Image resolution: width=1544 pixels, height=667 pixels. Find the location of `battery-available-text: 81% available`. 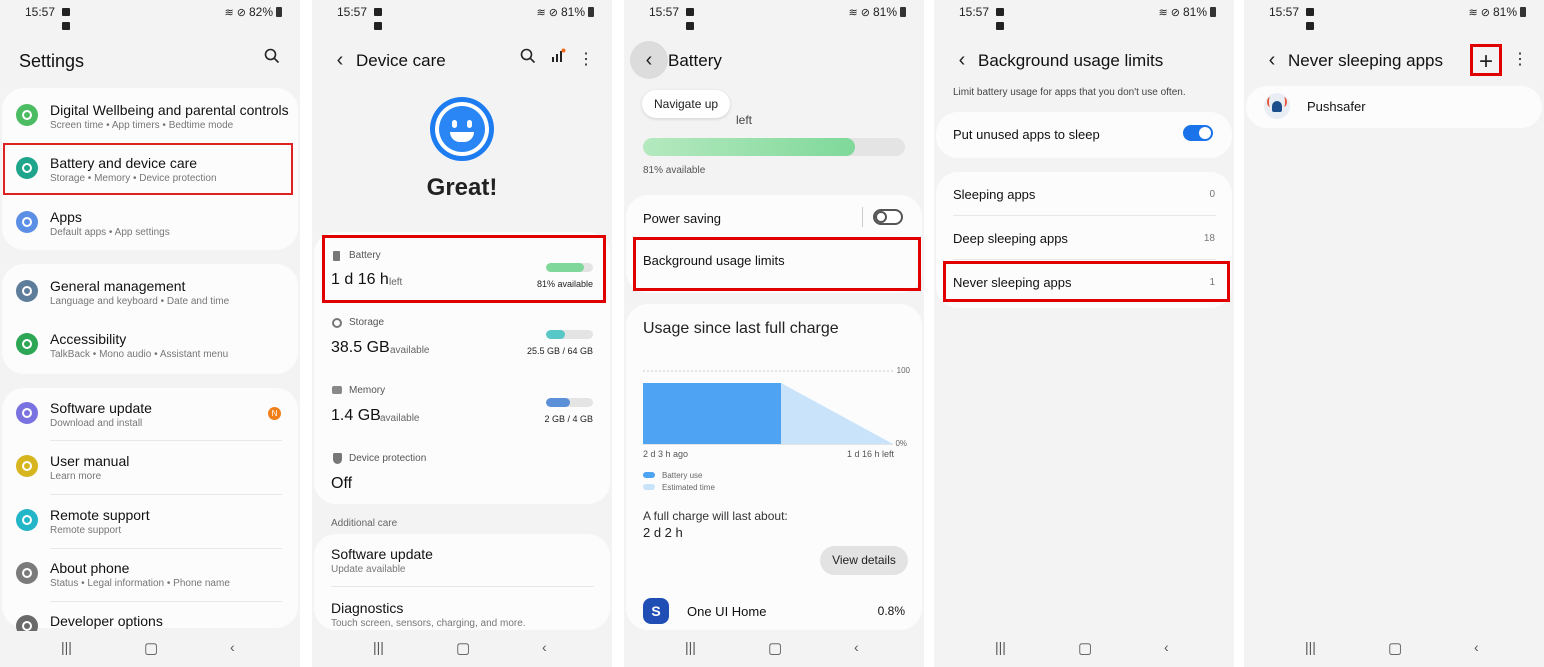

battery-available-text: 81% available is located at coordinates (674, 170).